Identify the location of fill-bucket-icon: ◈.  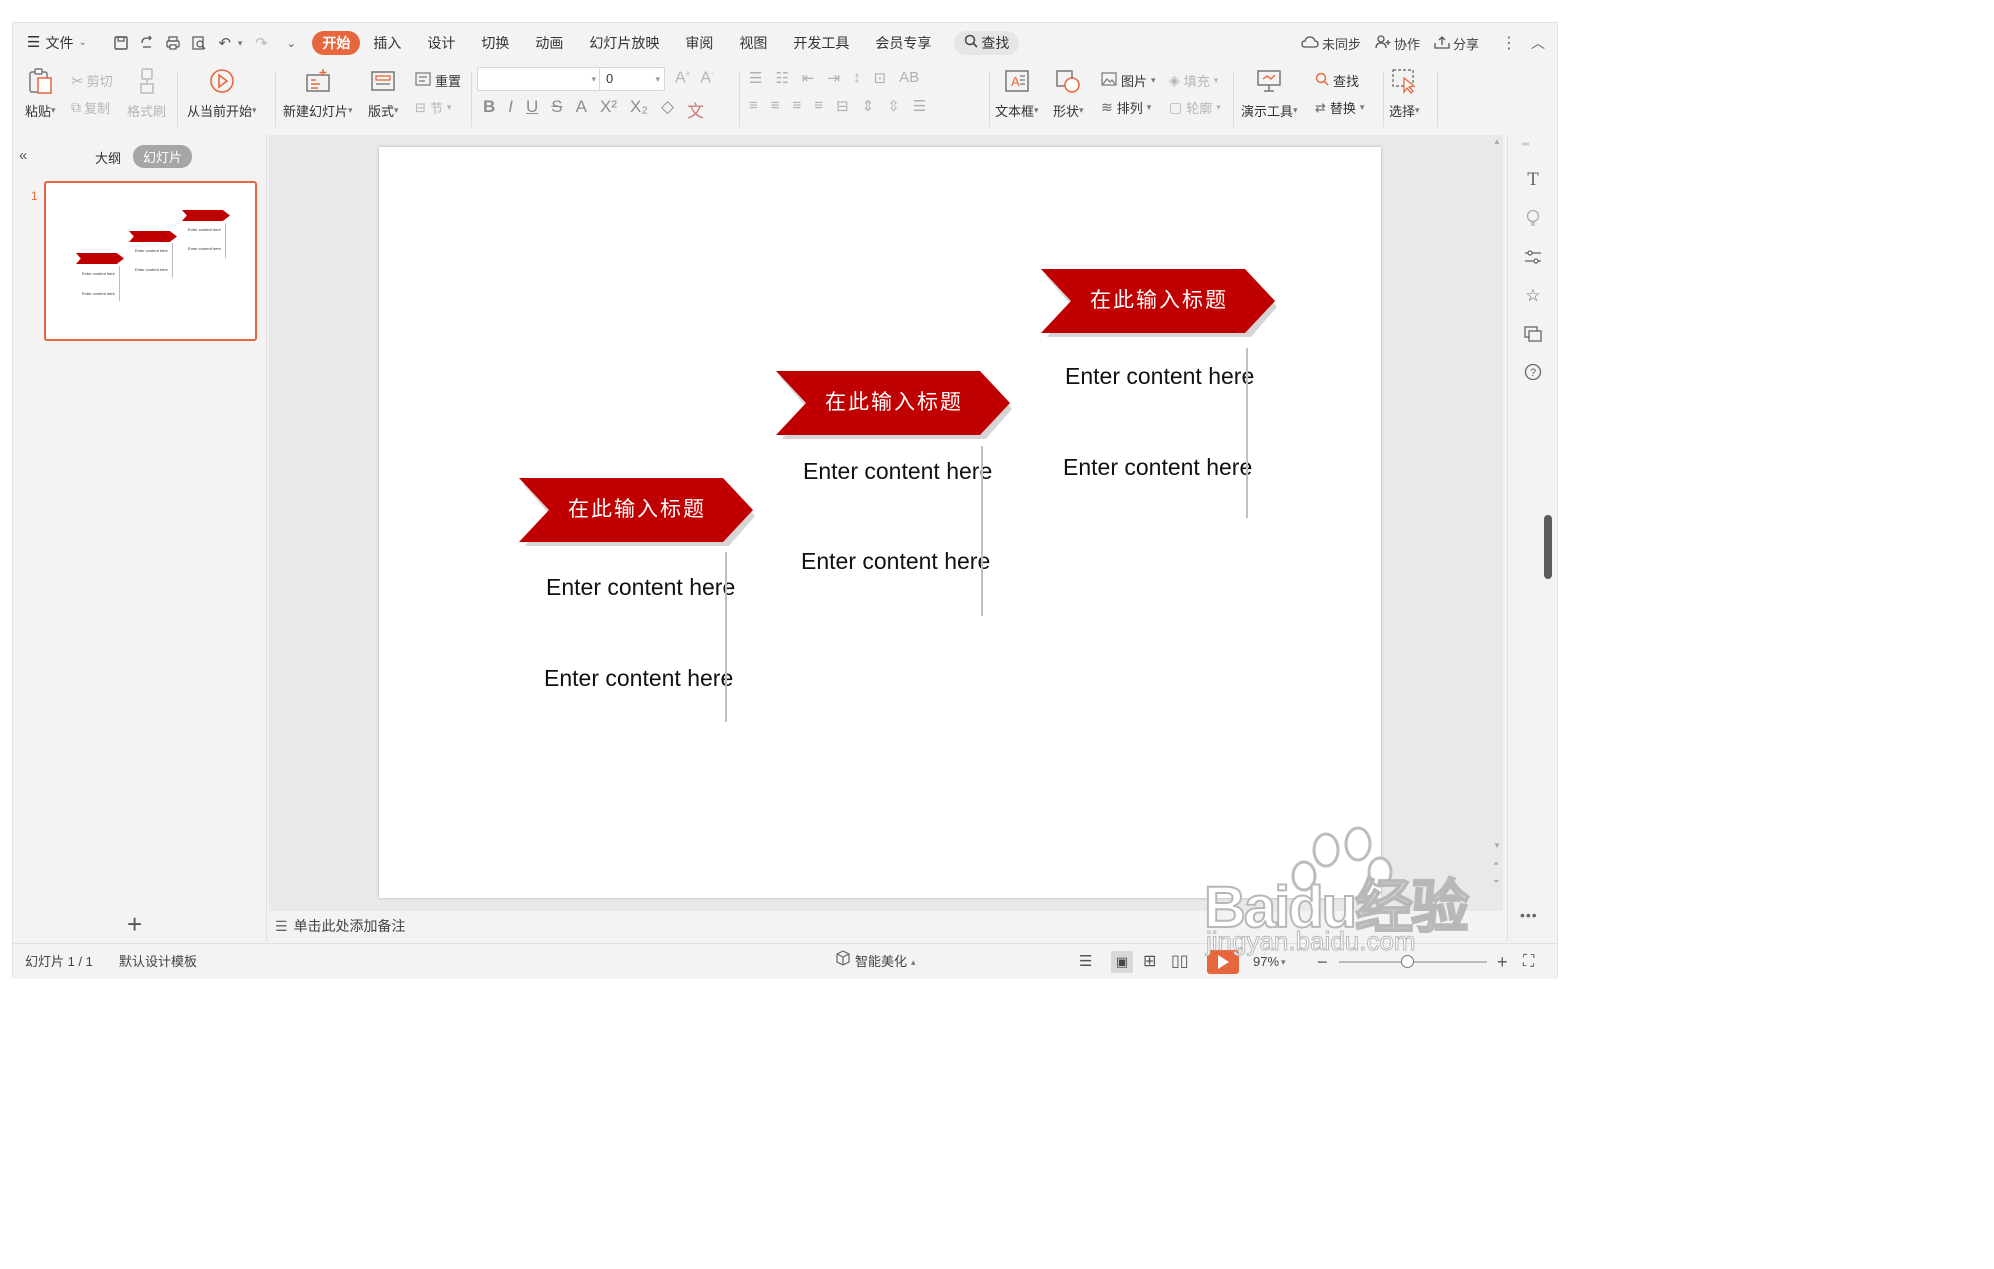
(1174, 80).